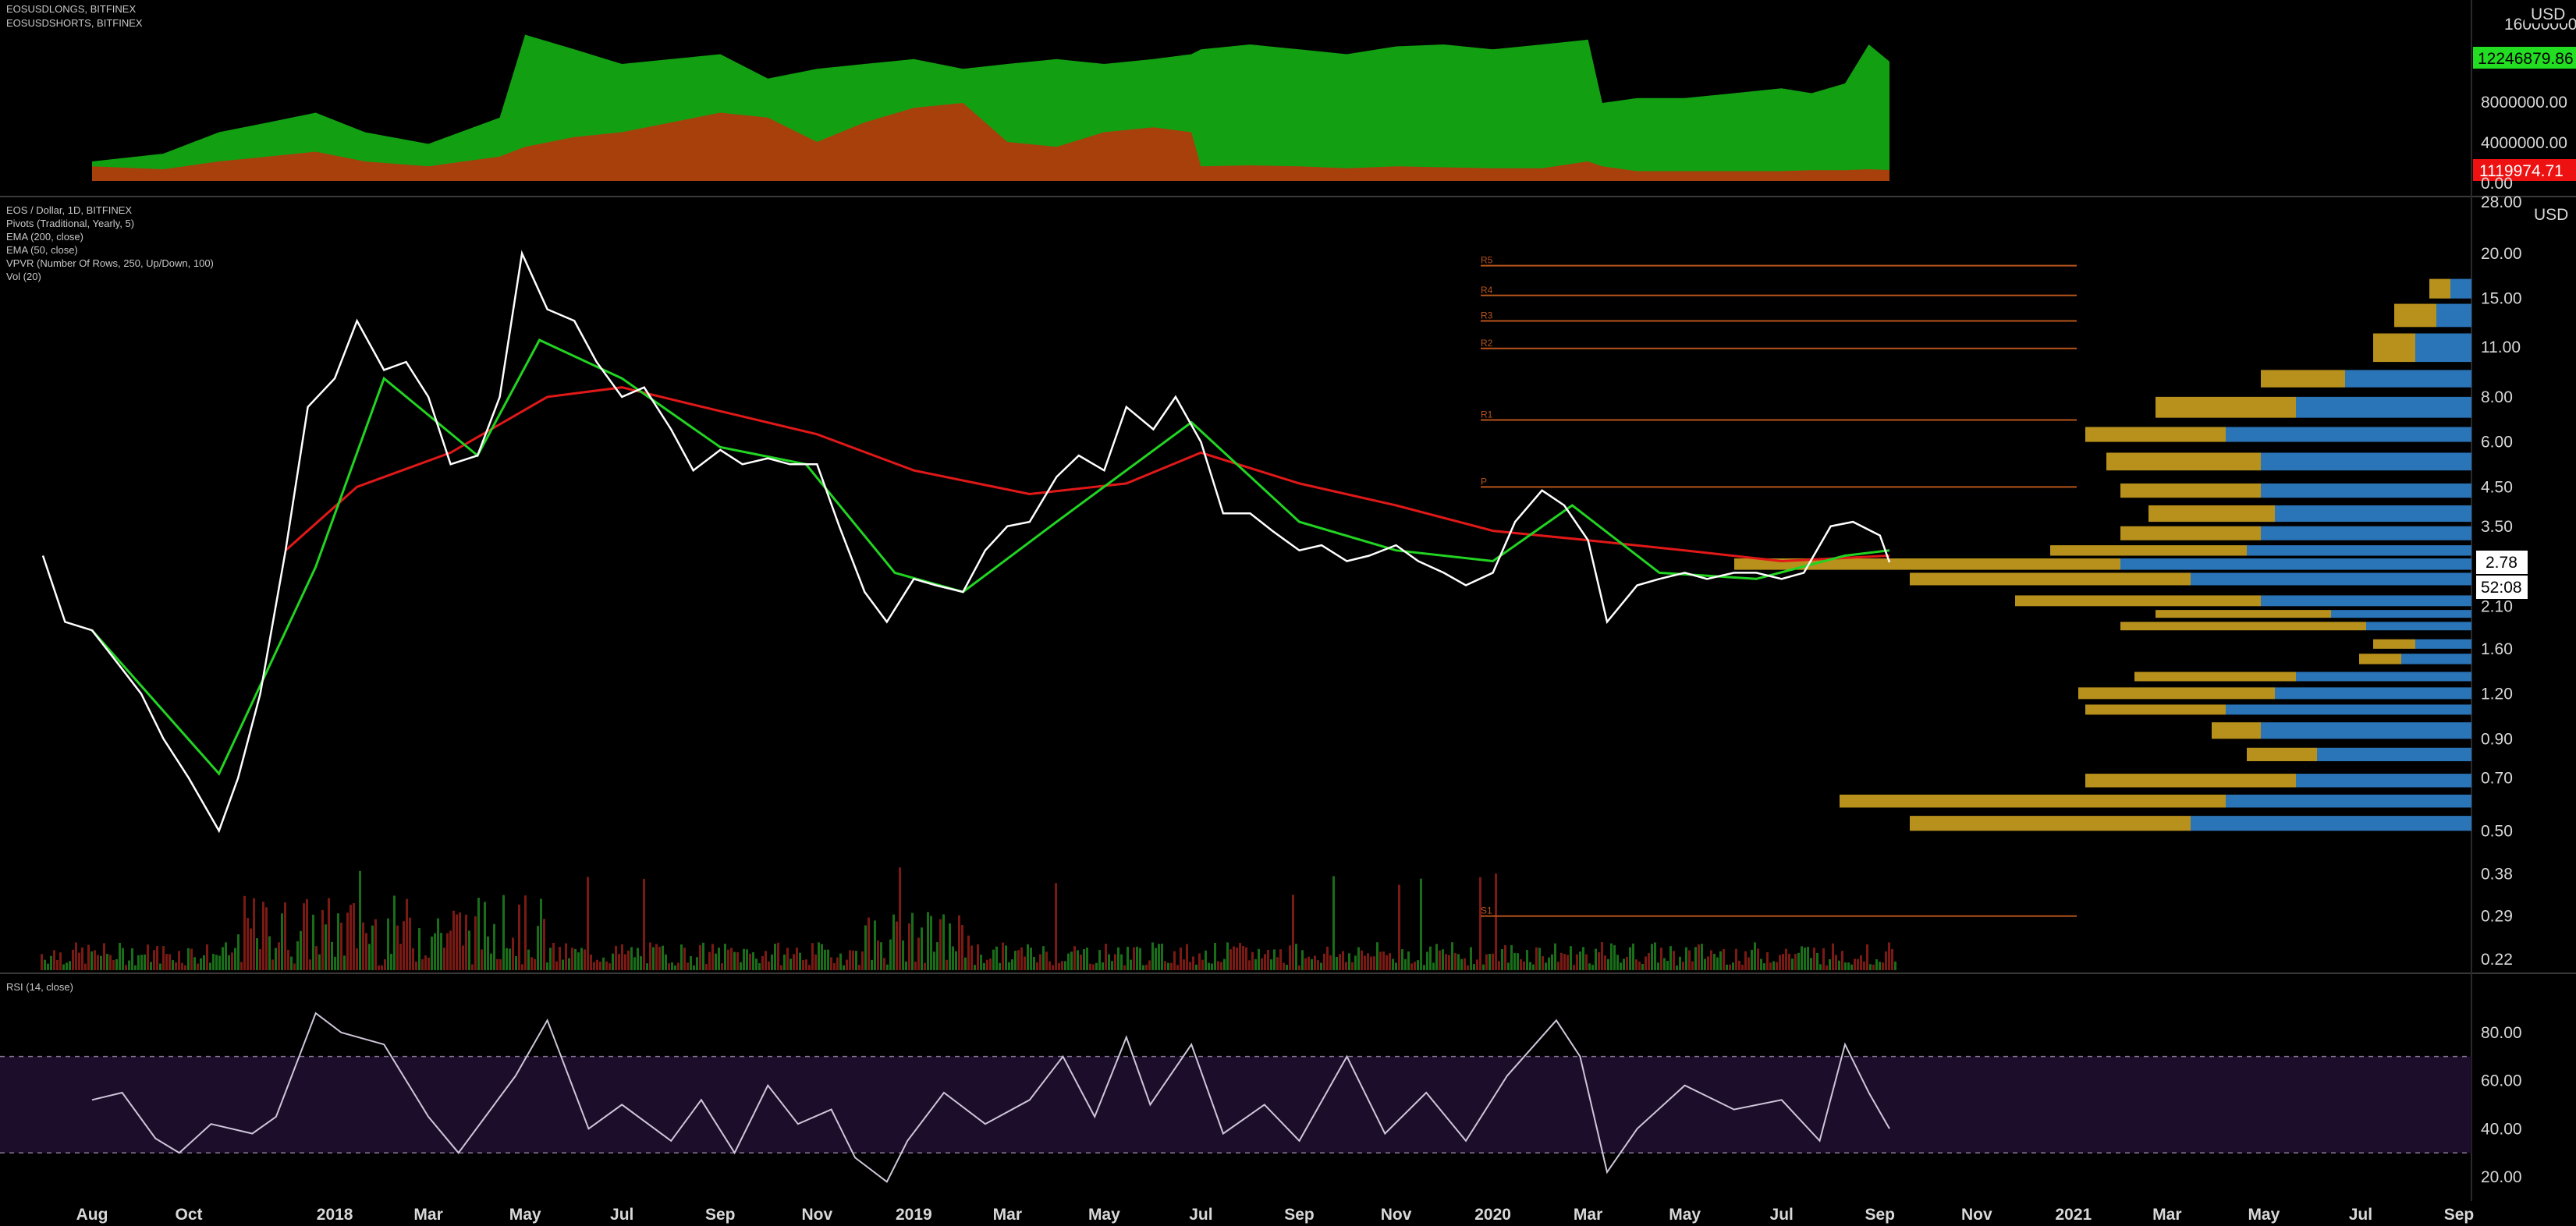  Describe the element at coordinates (2497, 443) in the screenshot. I see `price-tick: 6.00` at that location.